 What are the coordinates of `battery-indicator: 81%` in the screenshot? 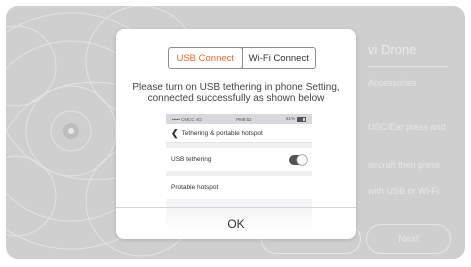 It's located at (295, 119).